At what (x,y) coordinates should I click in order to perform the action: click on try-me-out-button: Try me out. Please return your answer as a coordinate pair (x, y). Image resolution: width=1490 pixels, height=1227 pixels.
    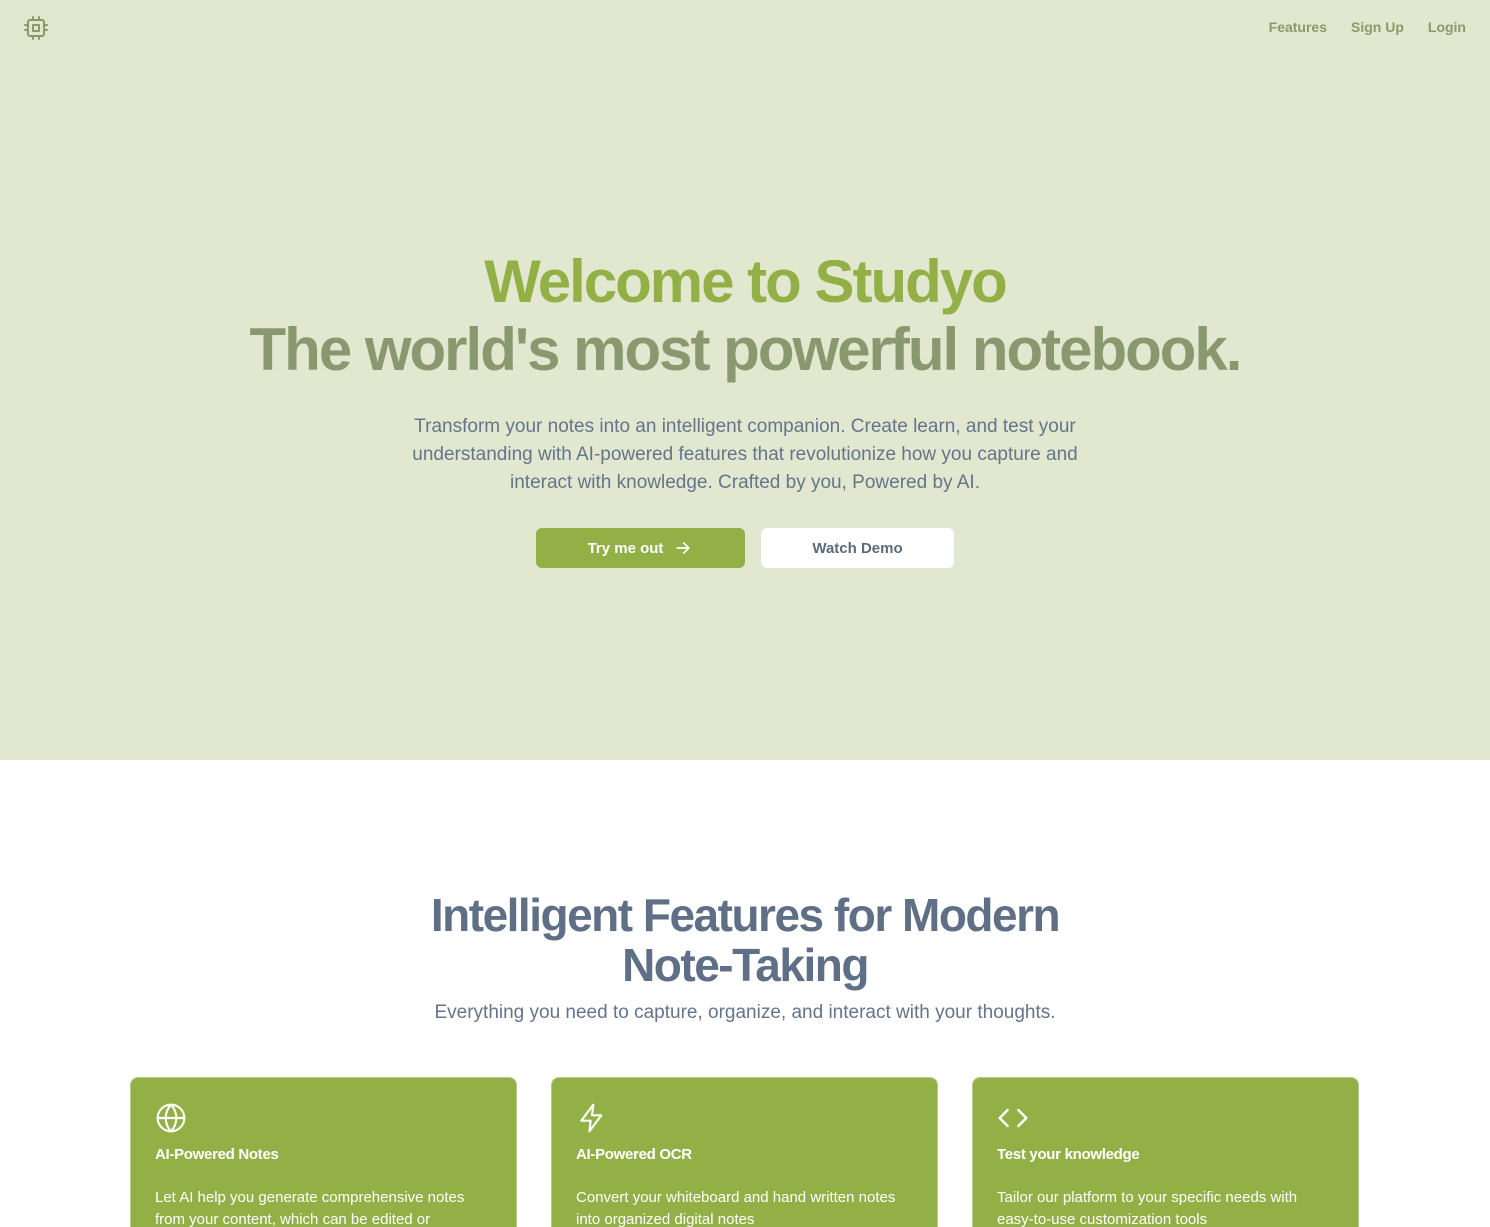
    Looking at the image, I should click on (640, 548).